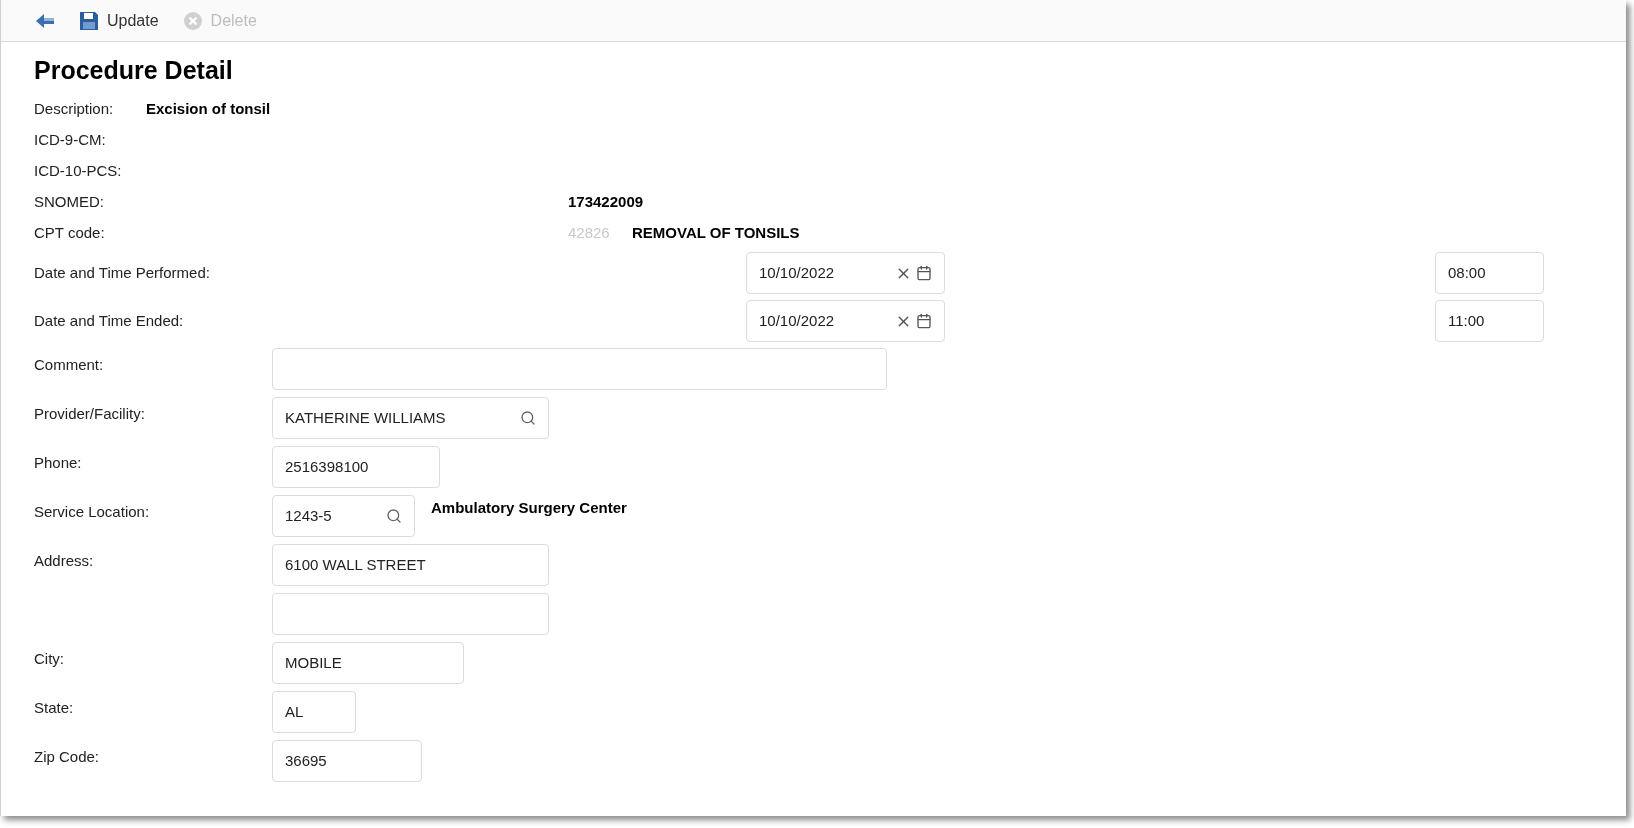 This screenshot has height=828, width=1634. I want to click on field-value: Excision of tonsil, so click(208, 109).